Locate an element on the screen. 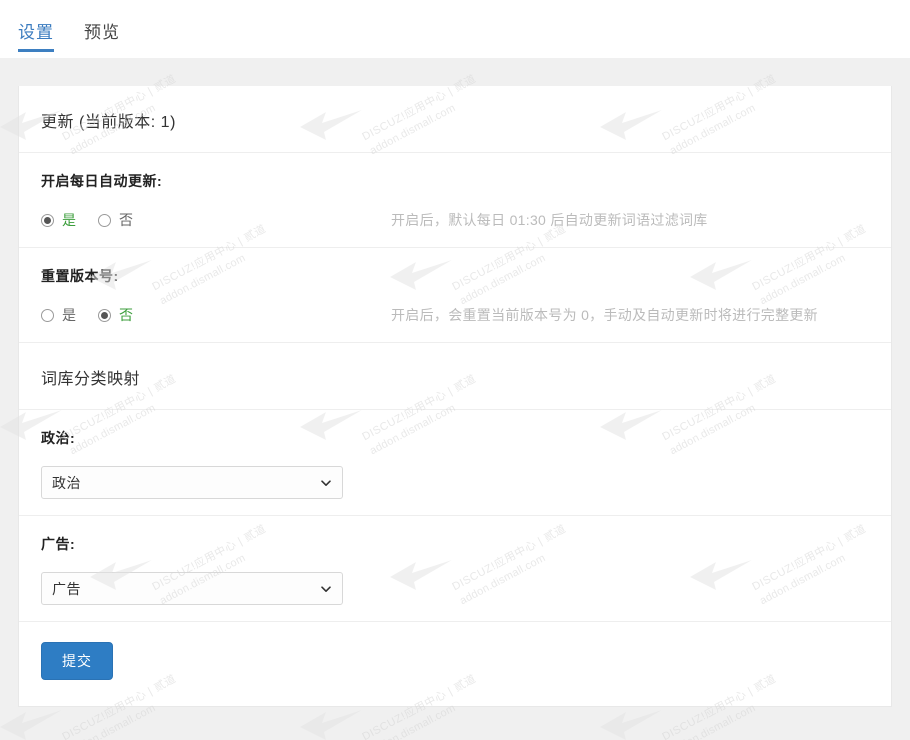 Image resolution: width=910 pixels, height=740 pixels. radio-group-daily-auto-update: 是 否 is located at coordinates (216, 220).